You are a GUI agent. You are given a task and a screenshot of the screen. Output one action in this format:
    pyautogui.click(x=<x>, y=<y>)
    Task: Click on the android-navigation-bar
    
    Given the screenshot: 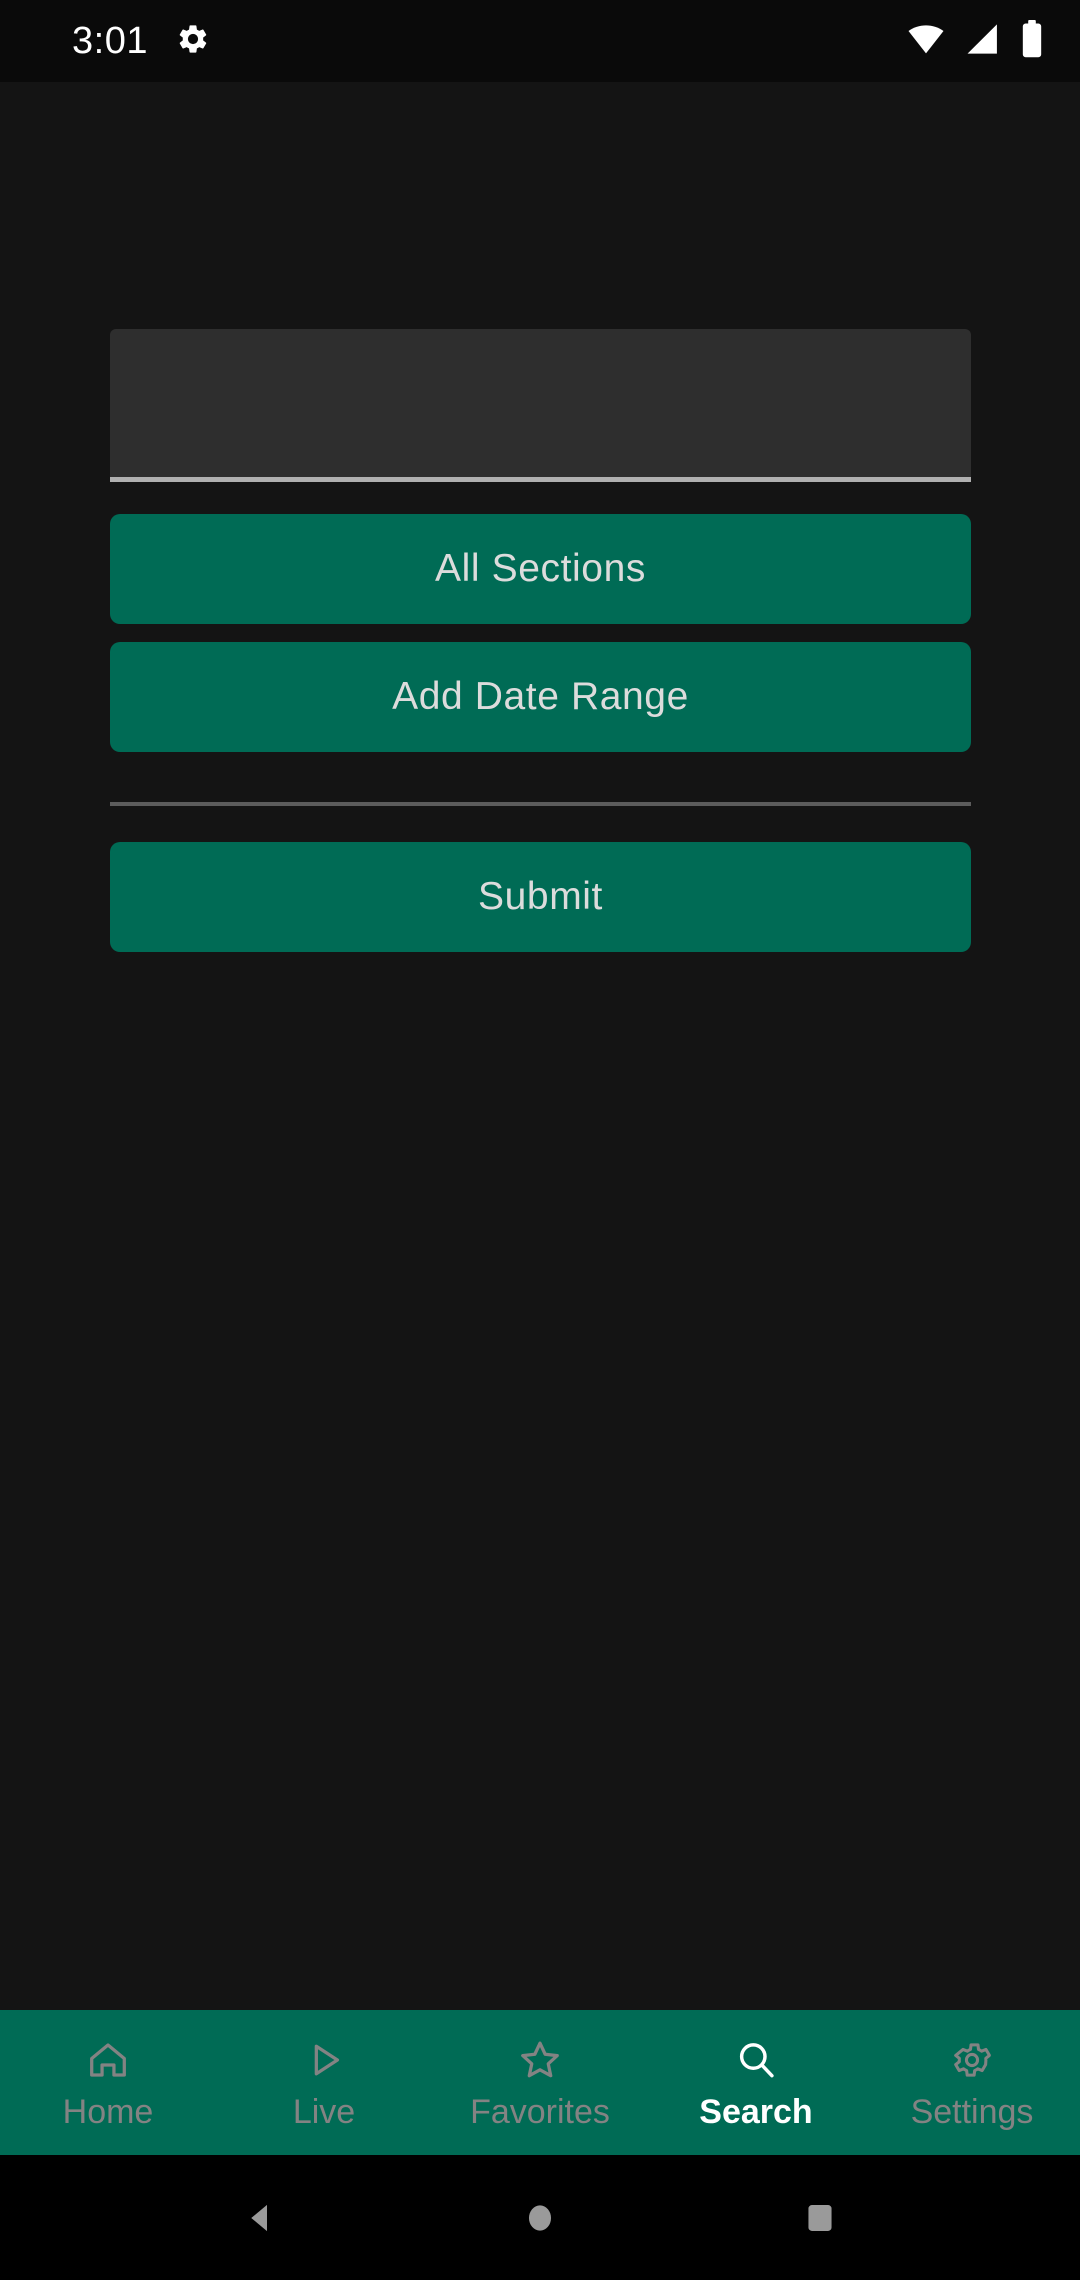 What is the action you would take?
    pyautogui.click(x=540, y=2217)
    